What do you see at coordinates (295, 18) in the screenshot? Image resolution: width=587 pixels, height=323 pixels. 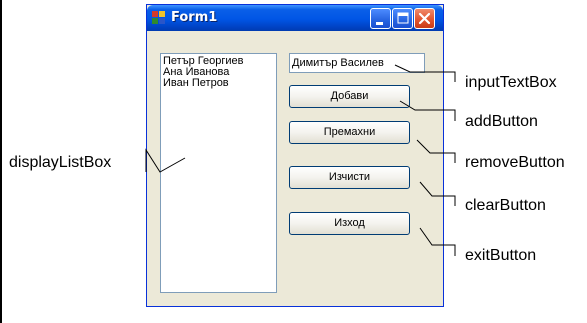 I see `title-bar: Form1` at bounding box center [295, 18].